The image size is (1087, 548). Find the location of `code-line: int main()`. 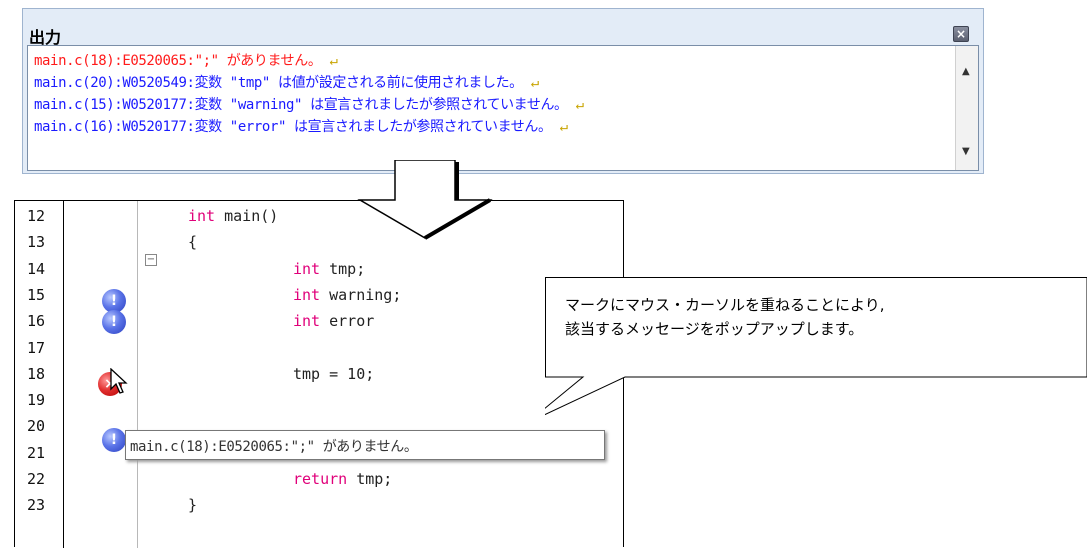

code-line: int main() is located at coordinates (233, 216).